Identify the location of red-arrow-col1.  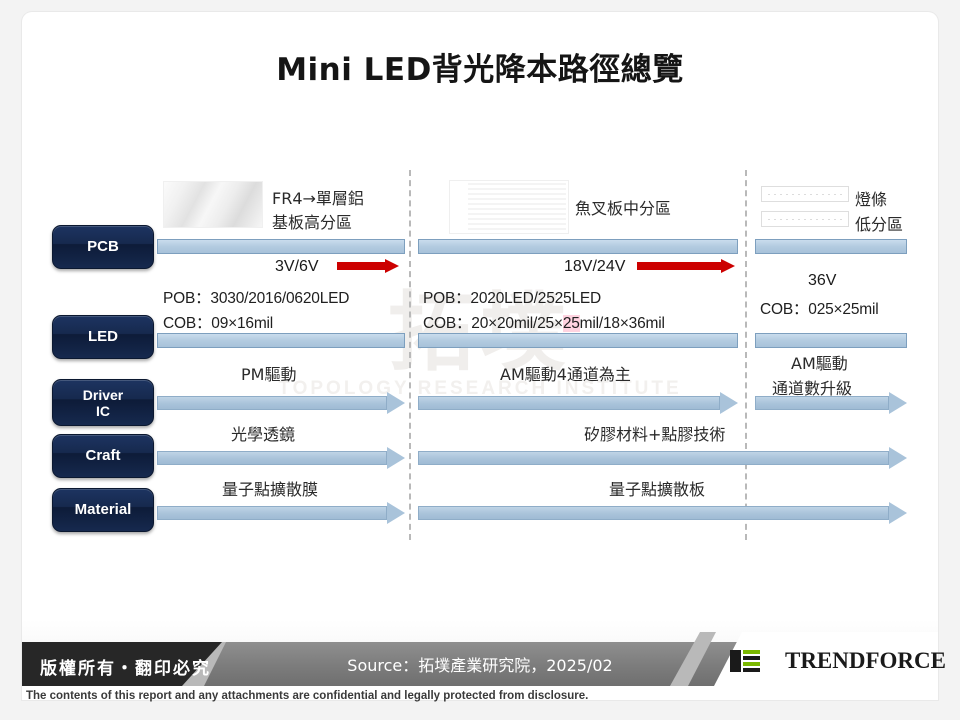
(368, 266).